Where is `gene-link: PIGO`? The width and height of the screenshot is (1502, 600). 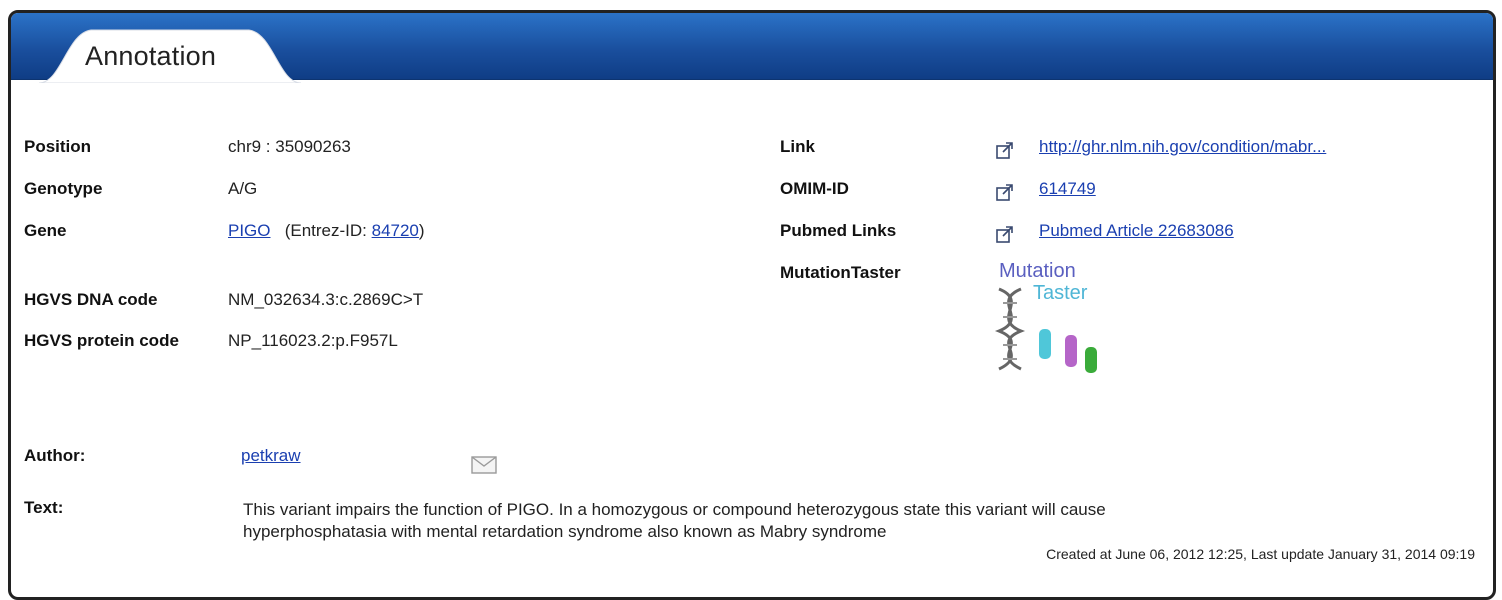
gene-link: PIGO is located at coordinates (249, 230).